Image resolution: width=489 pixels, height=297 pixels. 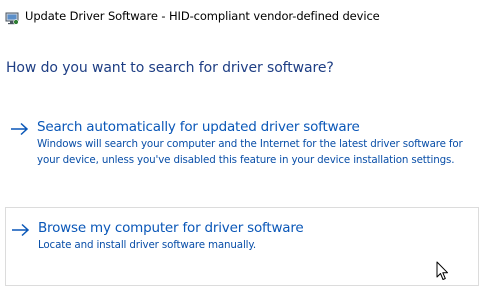 What do you see at coordinates (12, 17) in the screenshot?
I see `device-manager-icon` at bounding box center [12, 17].